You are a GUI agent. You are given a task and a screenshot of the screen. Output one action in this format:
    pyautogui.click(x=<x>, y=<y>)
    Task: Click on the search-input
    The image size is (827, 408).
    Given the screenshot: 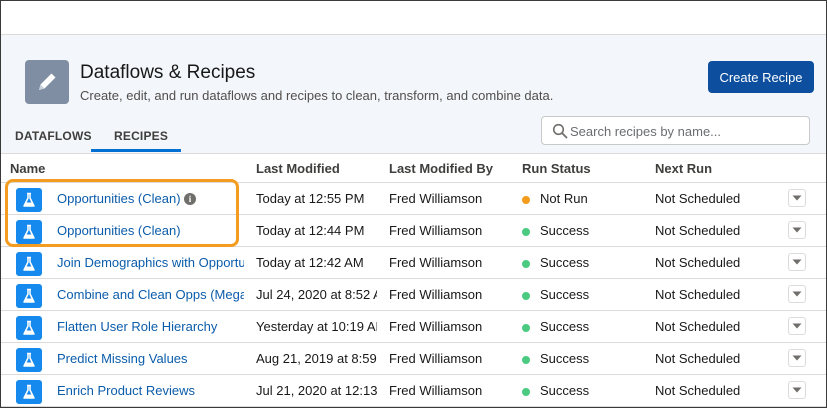 What is the action you would take?
    pyautogui.click(x=688, y=131)
    